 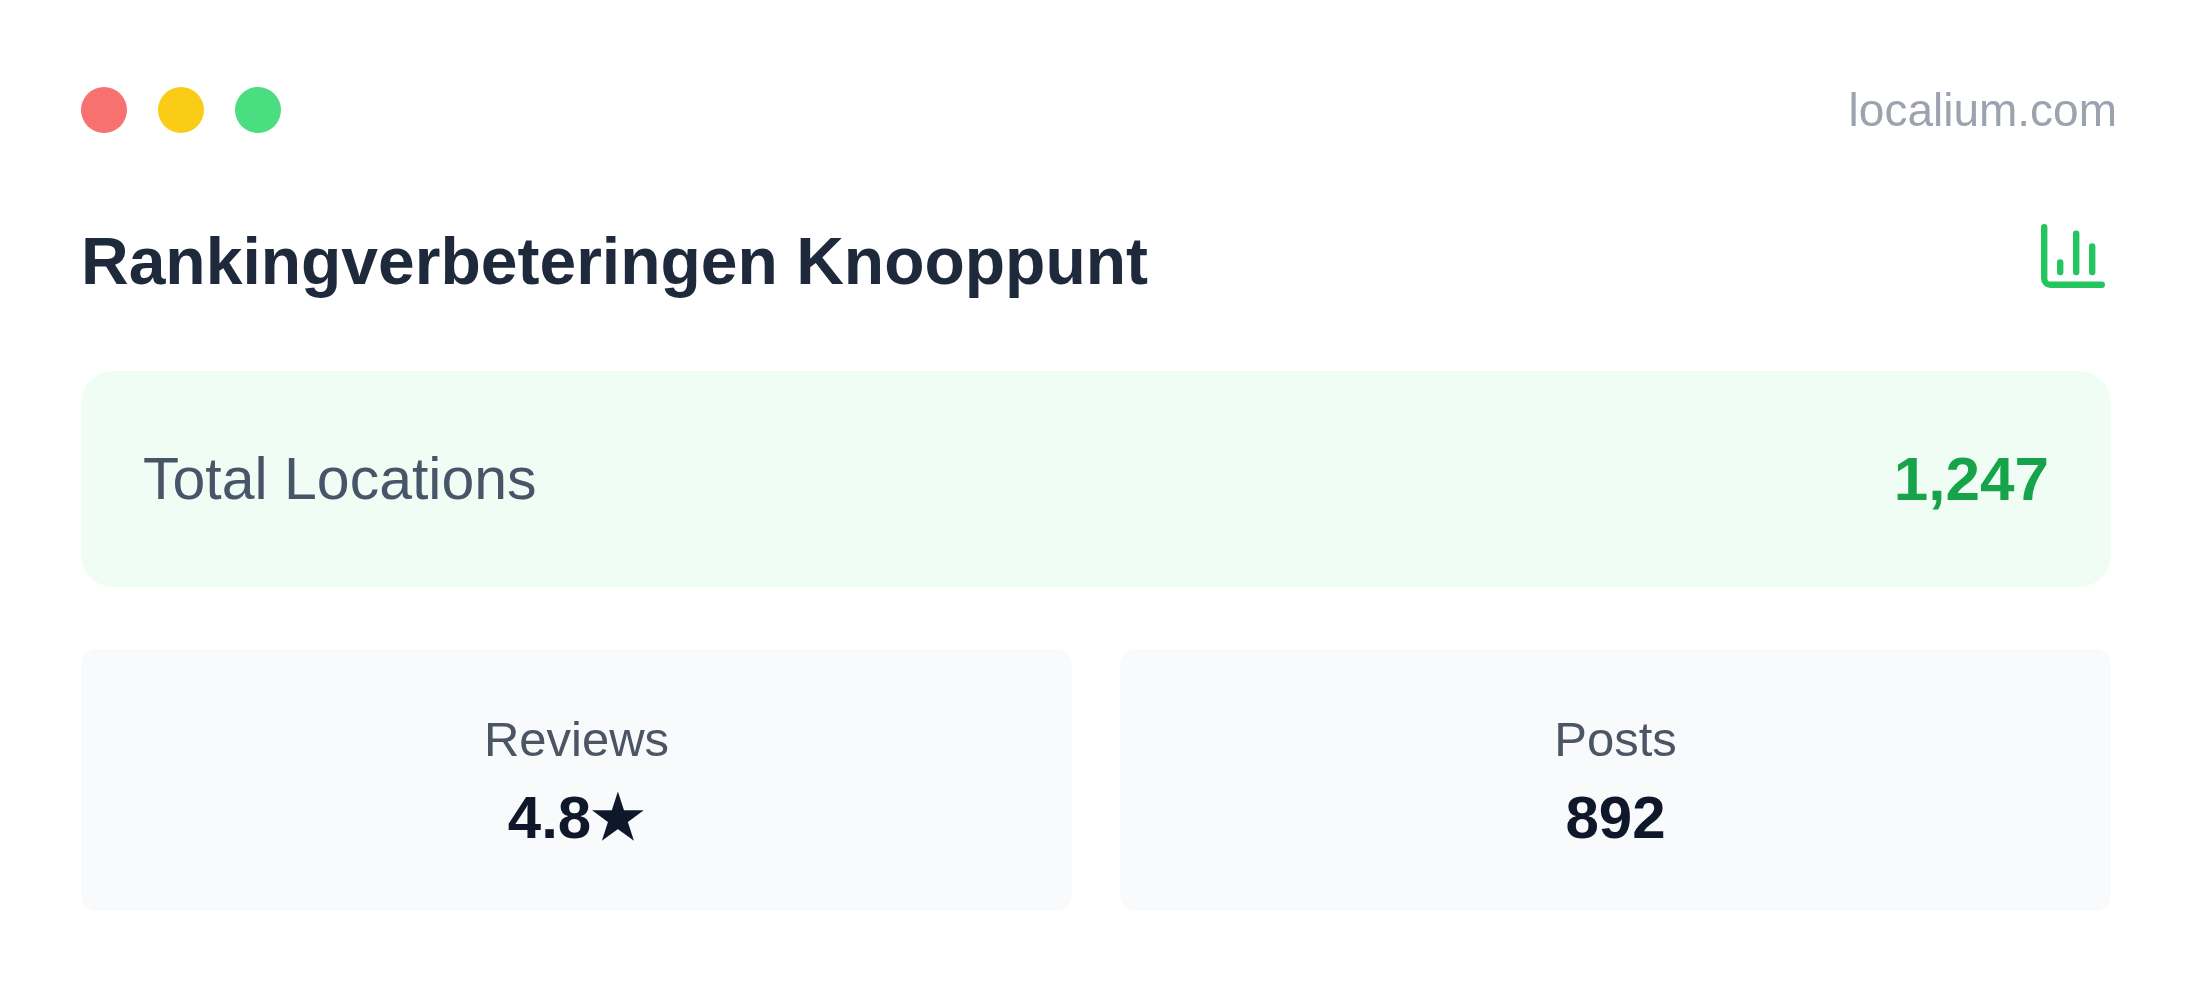 What do you see at coordinates (1615, 739) in the screenshot?
I see `stat-label: Posts` at bounding box center [1615, 739].